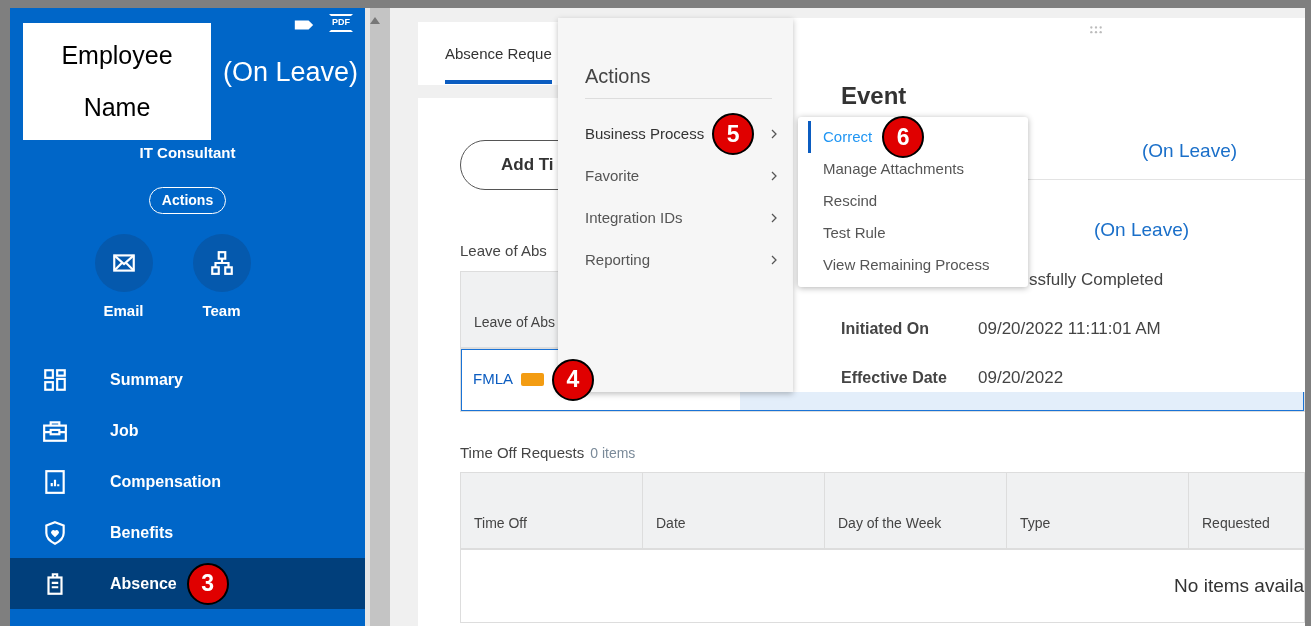  I want to click on sidebar-item: Summary, so click(187, 379).